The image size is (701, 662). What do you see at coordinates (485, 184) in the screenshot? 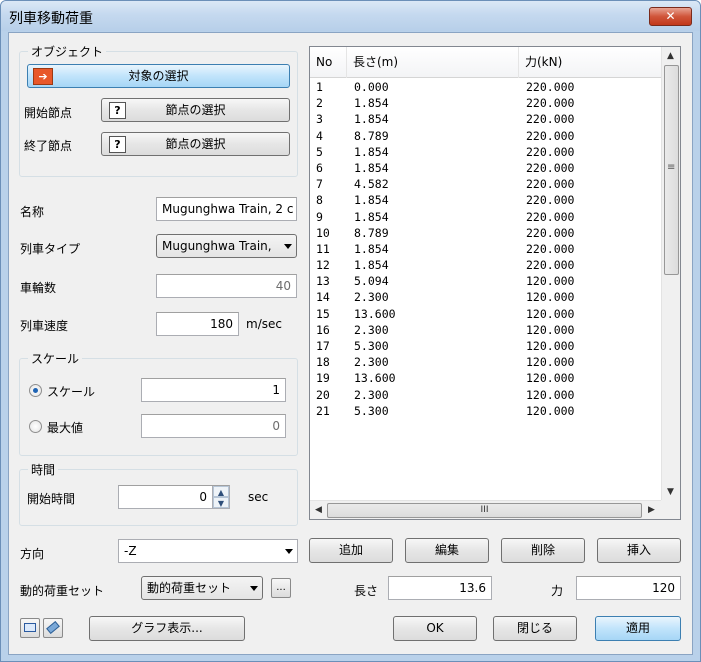
I see `table-row: 7 4.582 220.000` at bounding box center [485, 184].